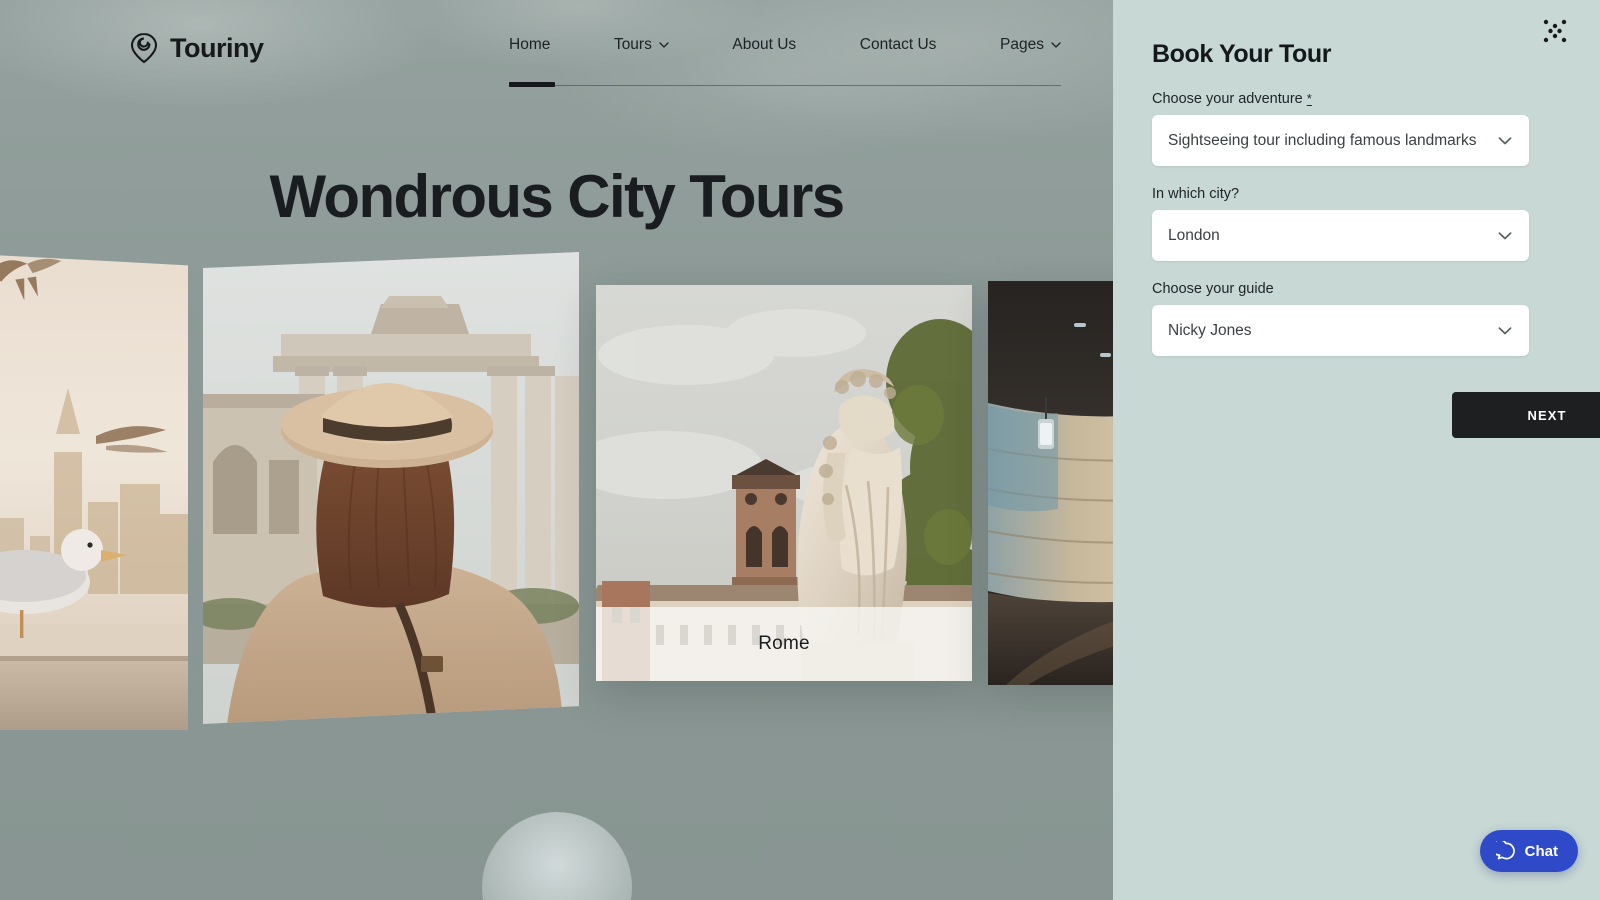 This screenshot has height=900, width=1600. I want to click on nav-item-about-us: About Us, so click(764, 46).